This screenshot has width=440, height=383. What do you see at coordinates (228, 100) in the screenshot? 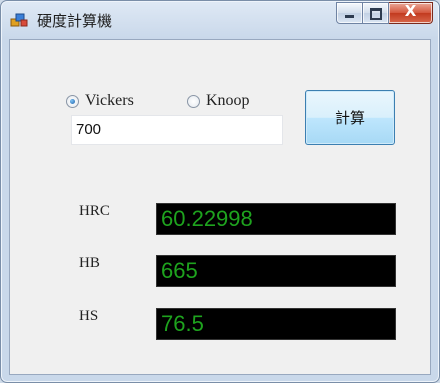
I see `radio-knoop-label: Knoop` at bounding box center [228, 100].